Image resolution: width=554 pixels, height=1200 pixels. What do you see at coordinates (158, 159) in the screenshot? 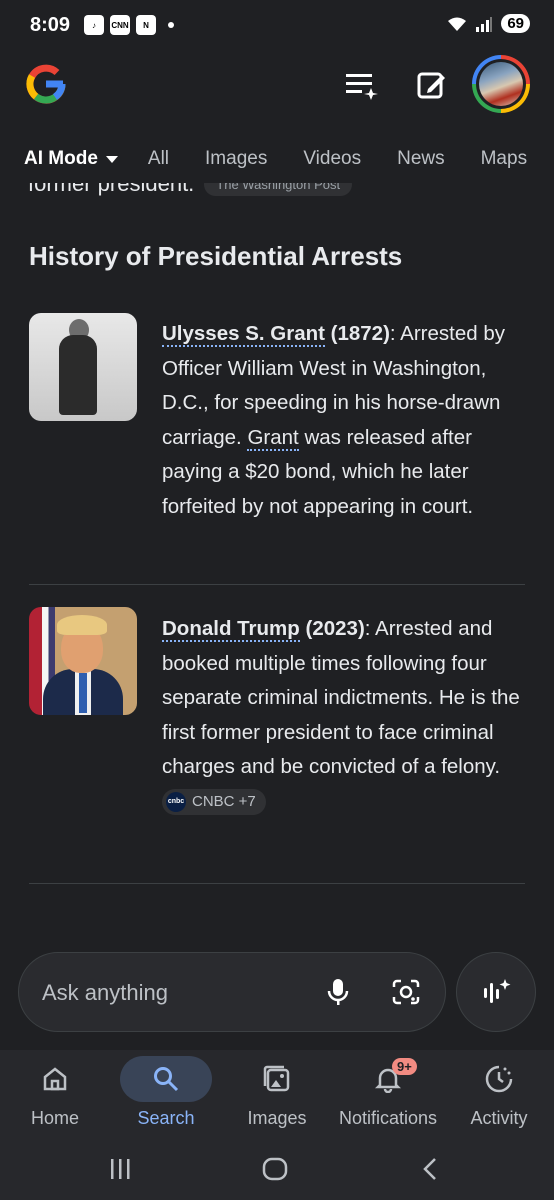
I see `tab-all: All` at bounding box center [158, 159].